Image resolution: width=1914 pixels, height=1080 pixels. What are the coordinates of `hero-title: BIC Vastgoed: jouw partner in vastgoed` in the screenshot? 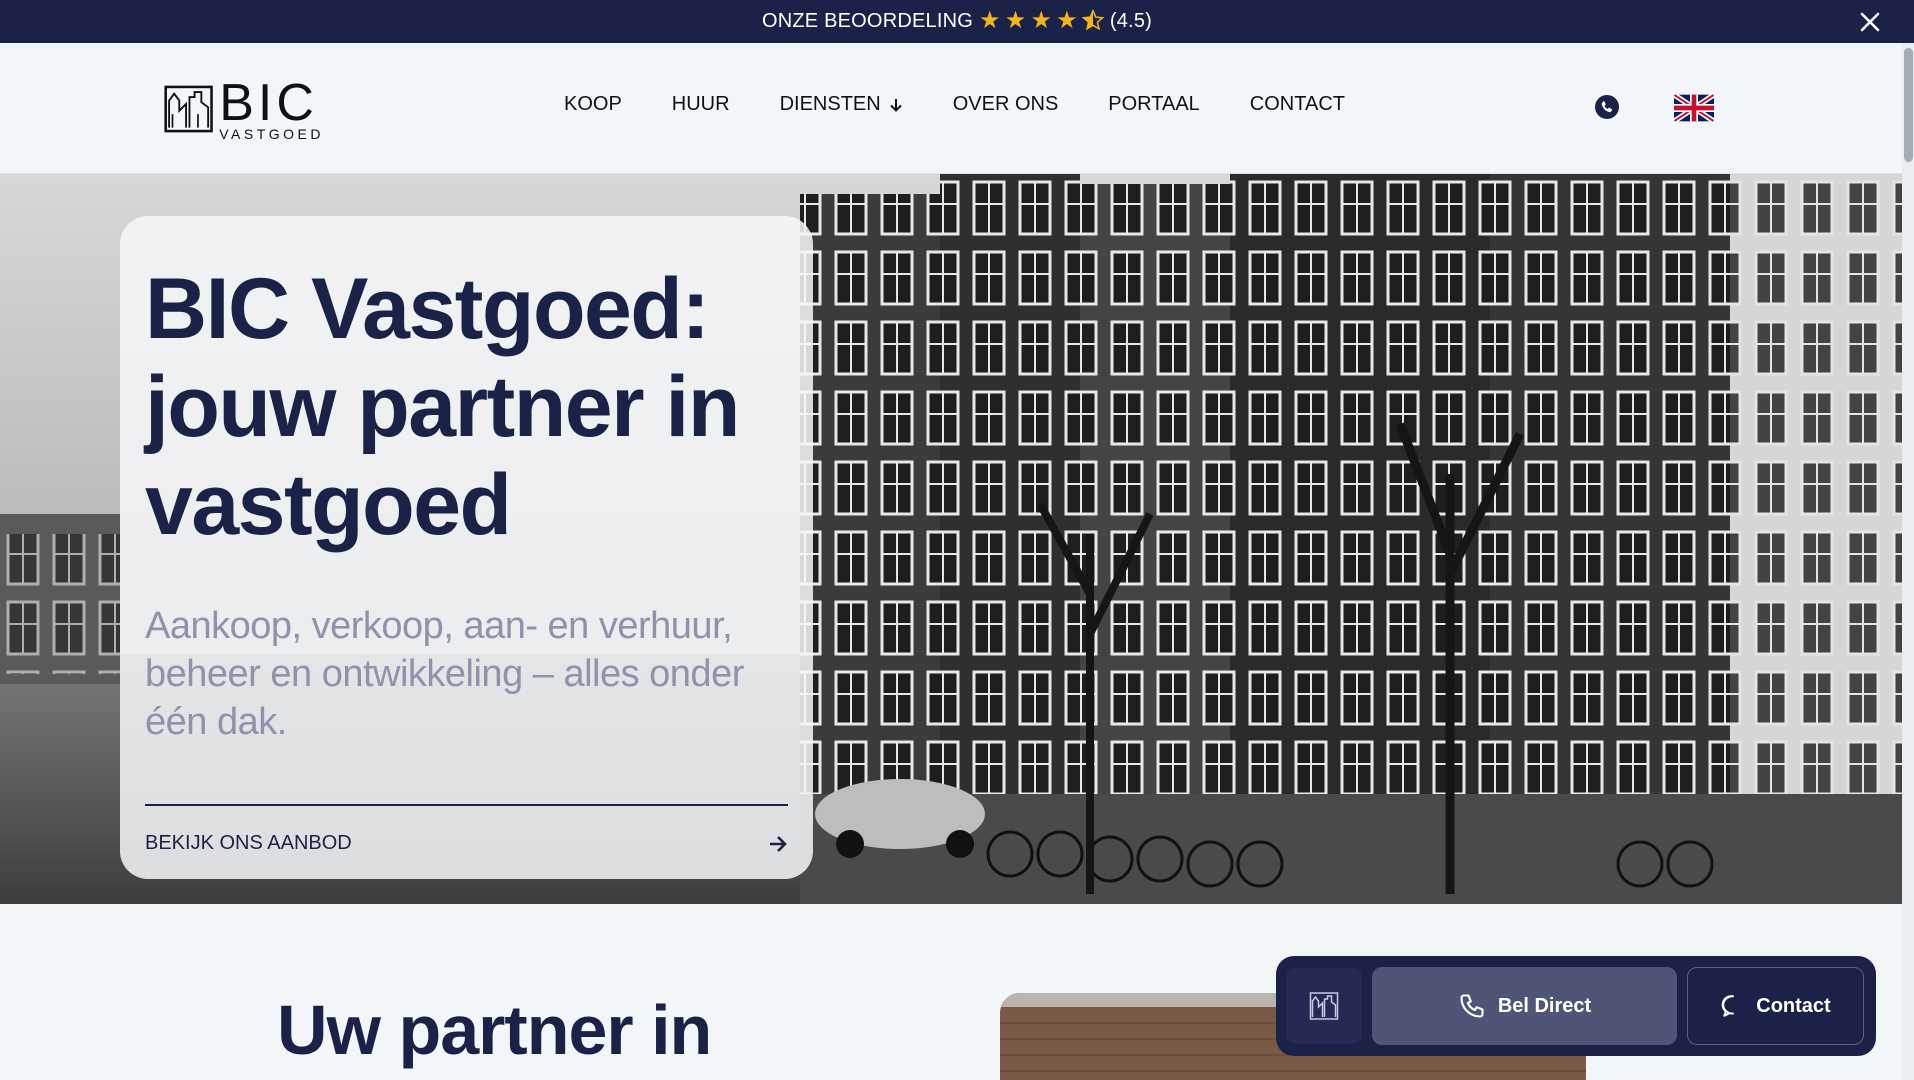 It's located at (442, 407).